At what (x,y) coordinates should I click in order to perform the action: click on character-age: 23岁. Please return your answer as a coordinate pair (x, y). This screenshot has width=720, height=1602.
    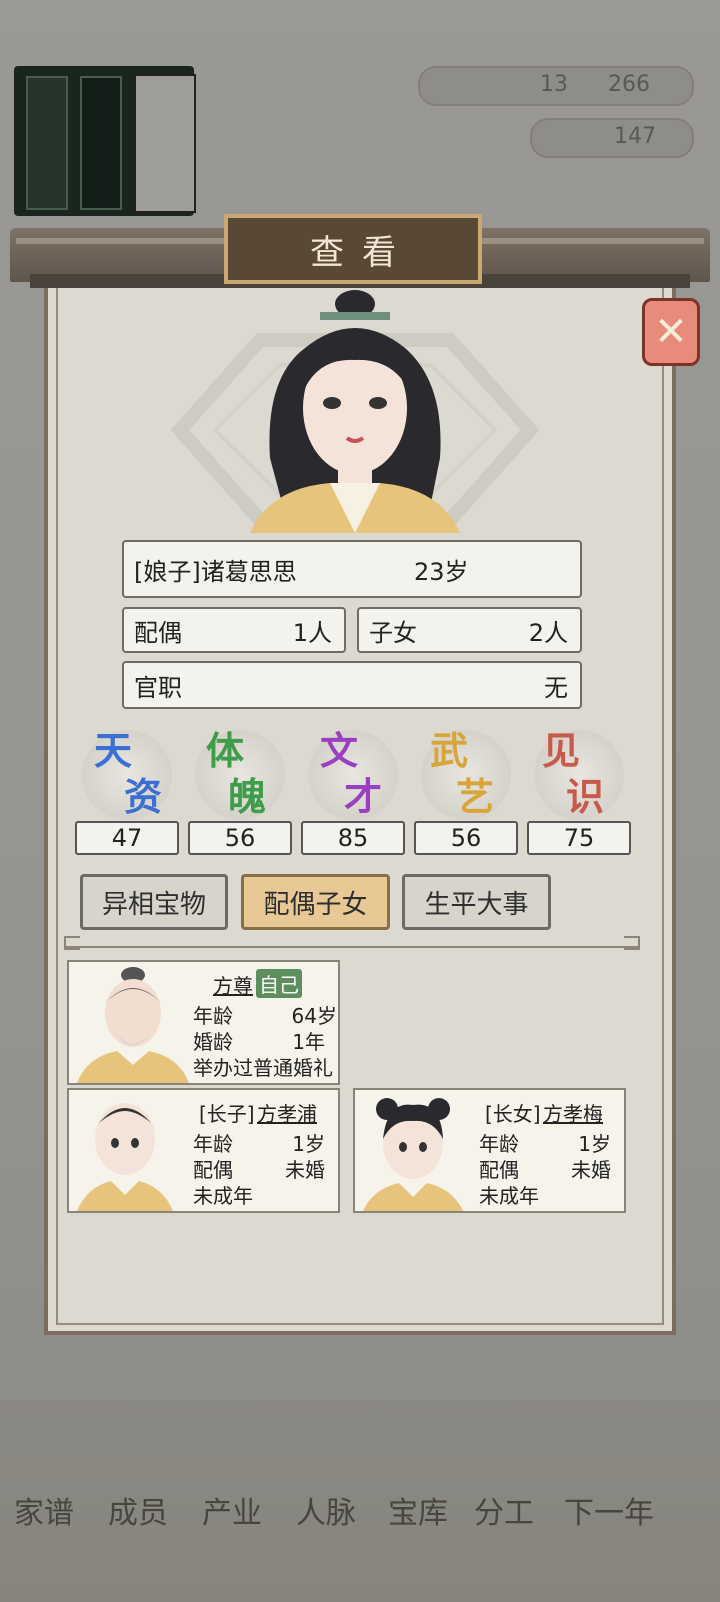
    Looking at the image, I should click on (441, 571).